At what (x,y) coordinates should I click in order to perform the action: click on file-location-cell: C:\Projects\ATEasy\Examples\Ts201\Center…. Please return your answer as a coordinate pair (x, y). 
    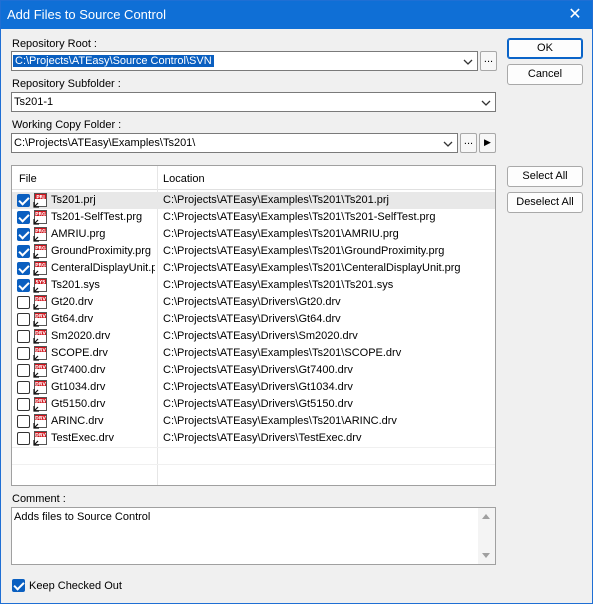
    Looking at the image, I should click on (312, 268).